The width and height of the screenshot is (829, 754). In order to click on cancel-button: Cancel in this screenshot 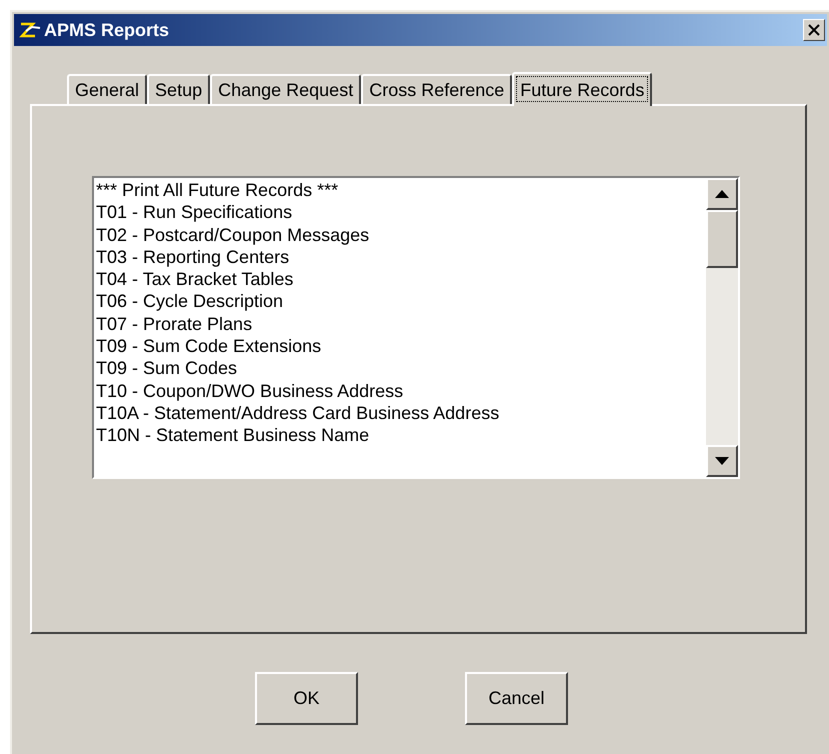, I will do `click(516, 698)`.